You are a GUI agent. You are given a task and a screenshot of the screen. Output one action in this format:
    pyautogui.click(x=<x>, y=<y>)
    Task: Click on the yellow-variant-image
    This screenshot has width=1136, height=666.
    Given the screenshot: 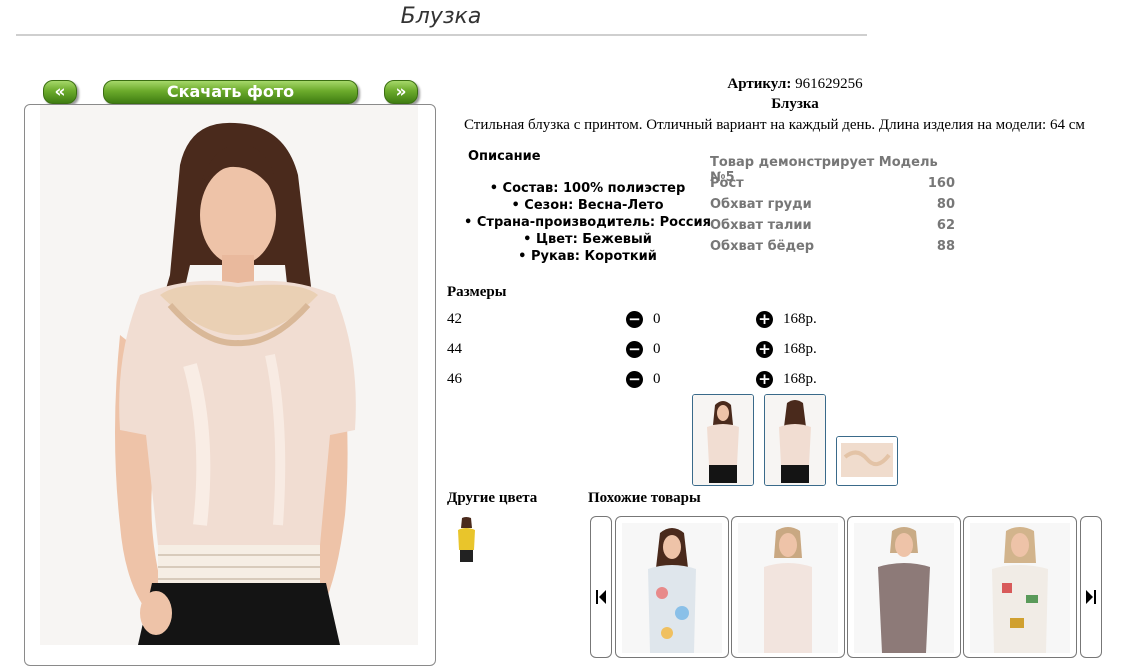 What is the action you would take?
    pyautogui.click(x=466, y=539)
    